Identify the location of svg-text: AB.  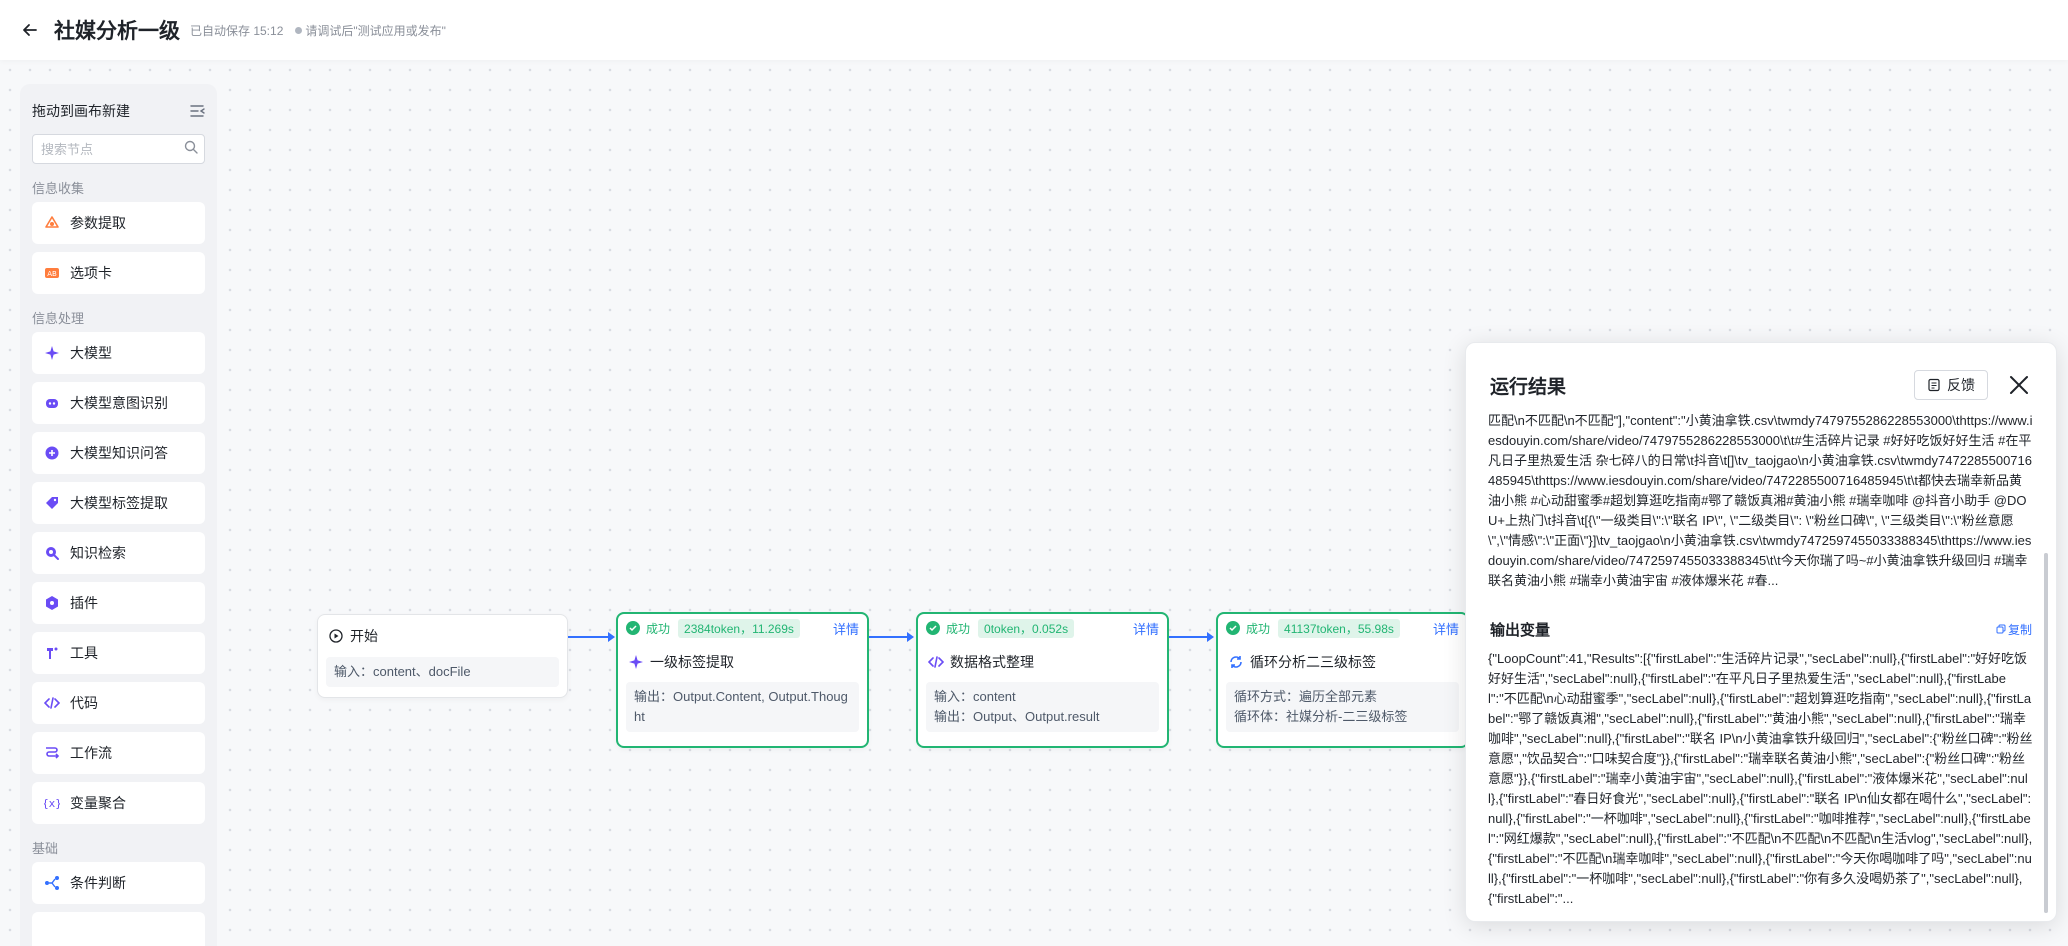
(52, 274).